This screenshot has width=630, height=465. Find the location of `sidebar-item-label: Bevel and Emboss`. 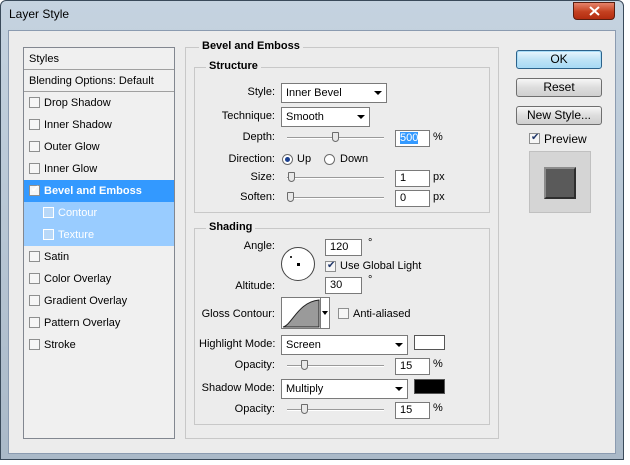

sidebar-item-label: Bevel and Emboss is located at coordinates (93, 191).